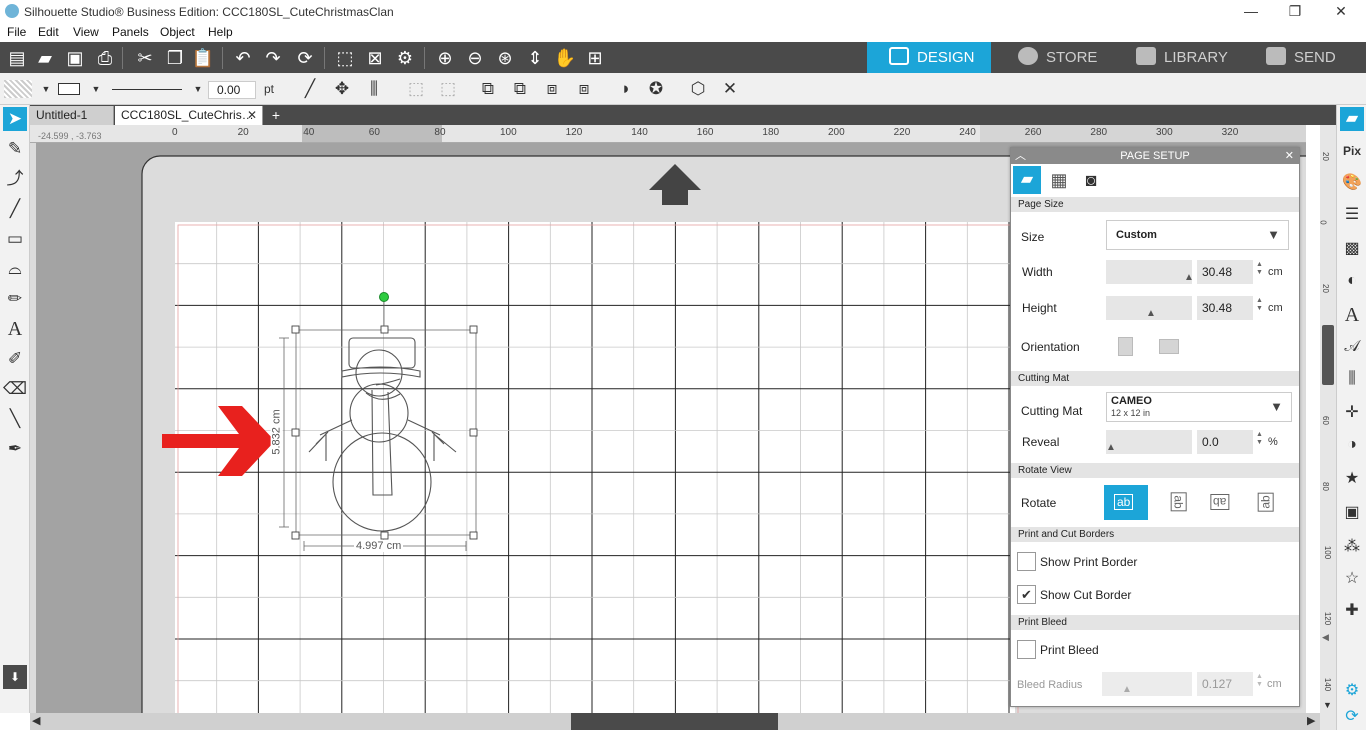  Describe the element at coordinates (15, 179) in the screenshot. I see `bezier-tool-icon: ⤴` at that location.